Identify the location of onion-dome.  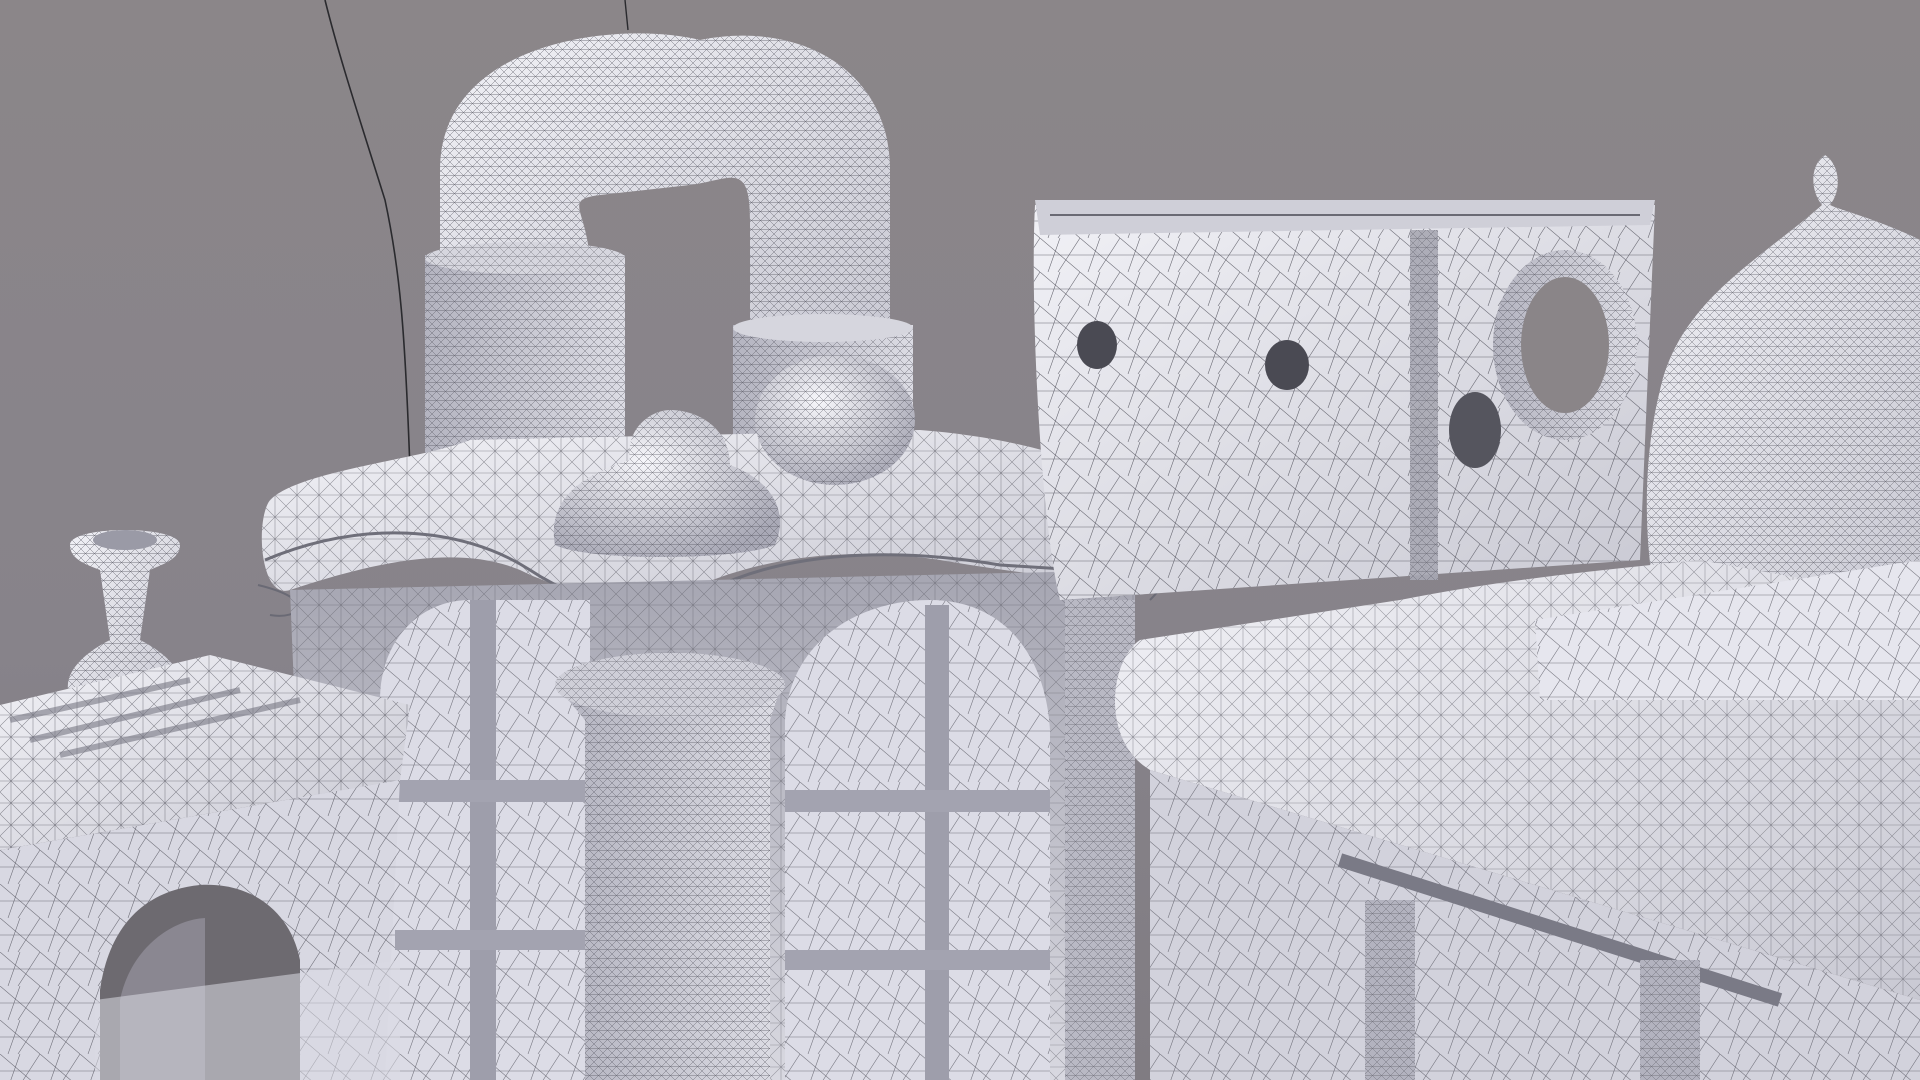
(1783, 387).